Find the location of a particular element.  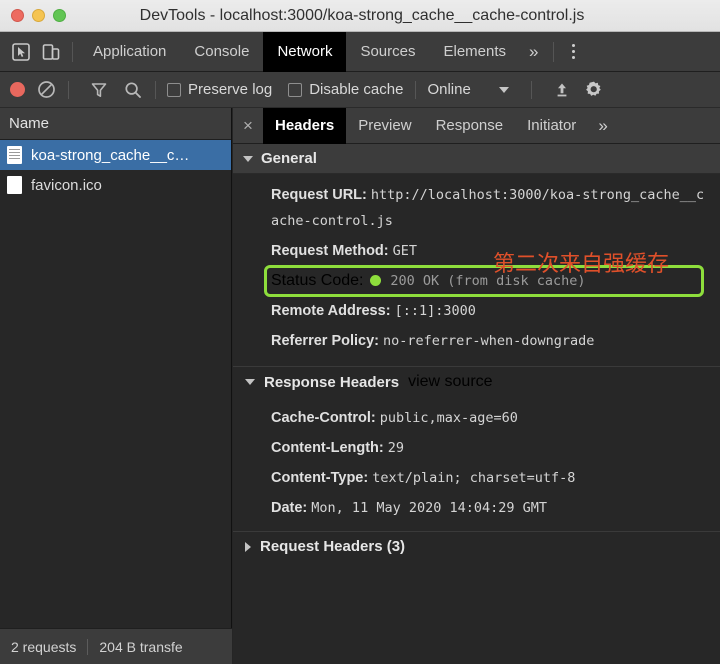

response-headers-section-header: Response Headers view source is located at coordinates (476, 382).